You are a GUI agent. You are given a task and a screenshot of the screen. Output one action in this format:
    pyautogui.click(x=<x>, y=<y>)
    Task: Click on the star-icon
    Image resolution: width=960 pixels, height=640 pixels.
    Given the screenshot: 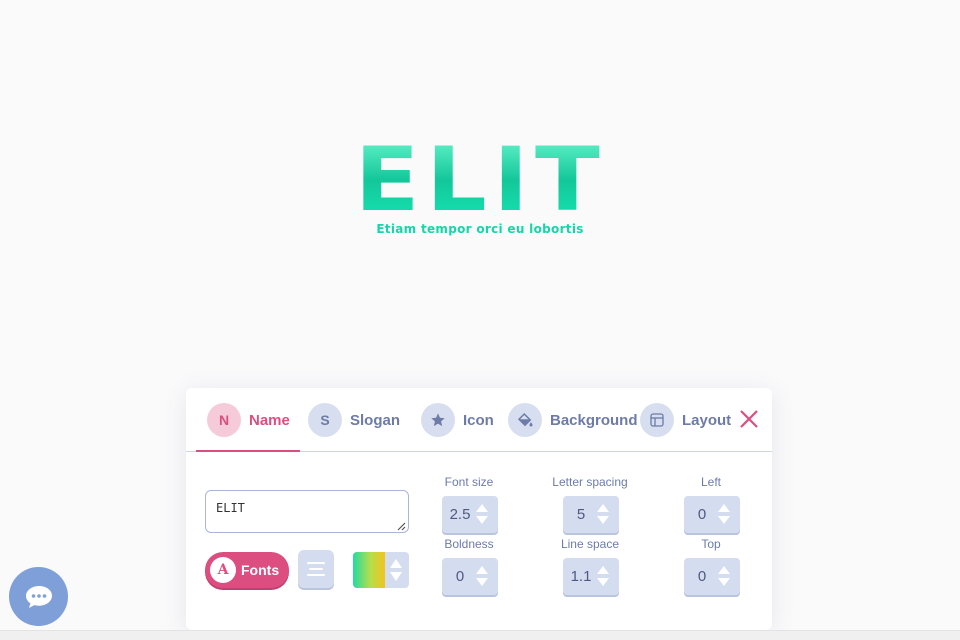 What is the action you would take?
    pyautogui.click(x=438, y=420)
    